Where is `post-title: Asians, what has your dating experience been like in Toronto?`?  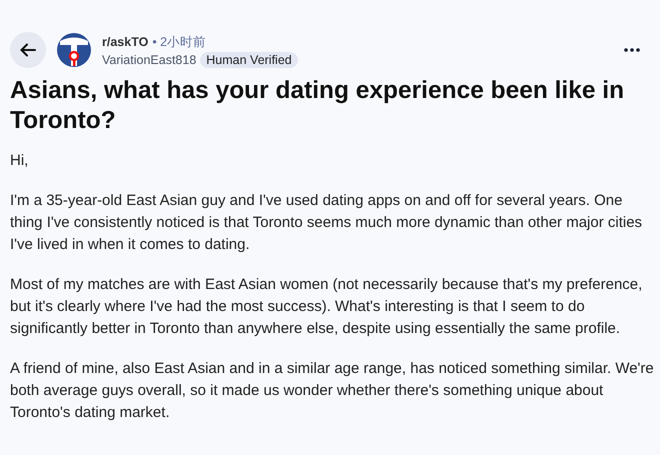
post-title: Asians, what has your dating experience been like in Toronto? is located at coordinates (318, 106).